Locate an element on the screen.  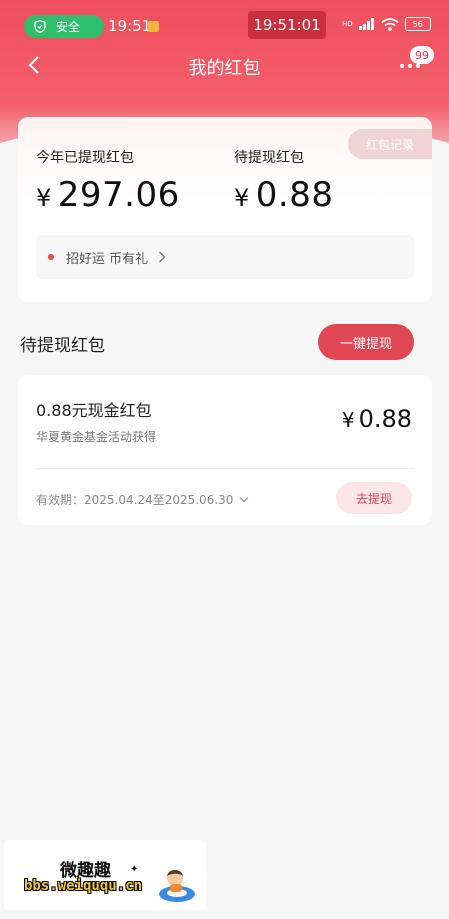
validity-text: 有效期：2025.04.24至2025.06.30 is located at coordinates (135, 500).